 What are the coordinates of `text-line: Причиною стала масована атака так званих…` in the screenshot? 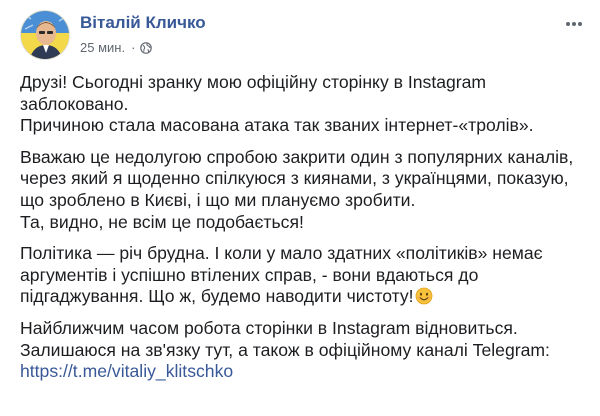 It's located at (277, 125).